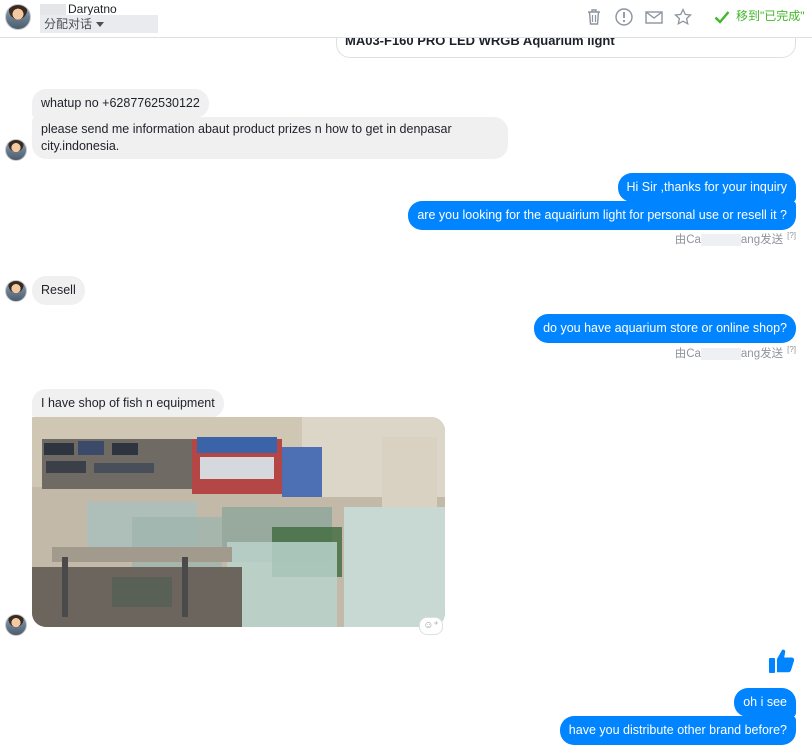  Describe the element at coordinates (677, 730) in the screenshot. I see `outgoing-message: have you distribute other brand before?` at that location.